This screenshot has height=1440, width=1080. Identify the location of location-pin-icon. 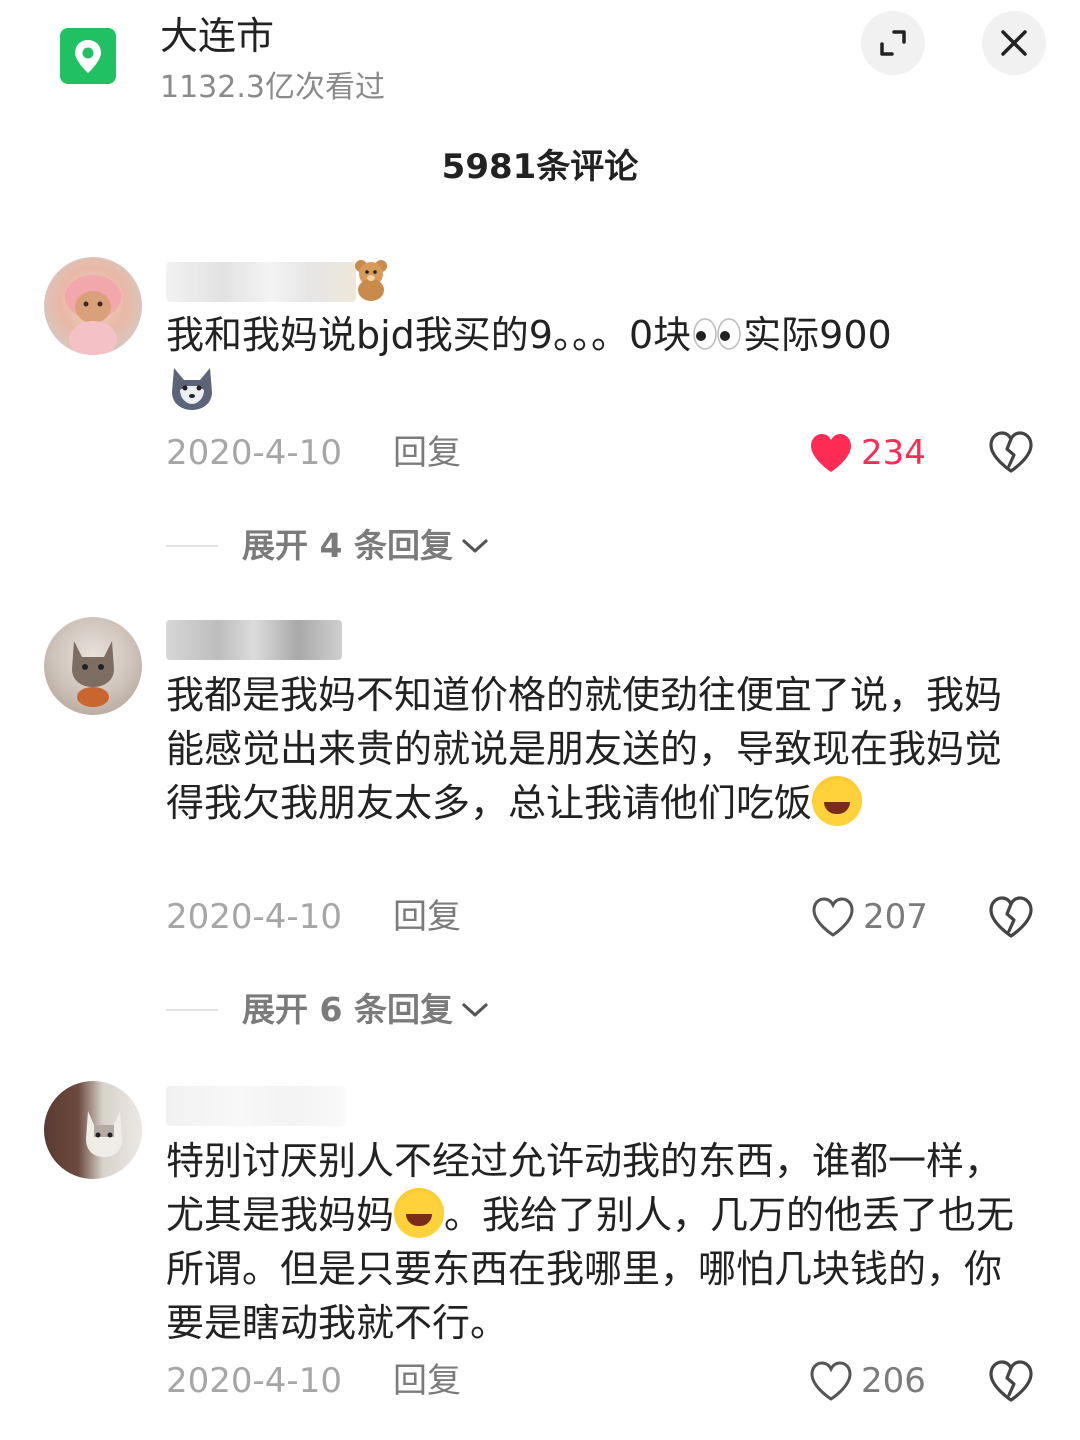
(88, 56).